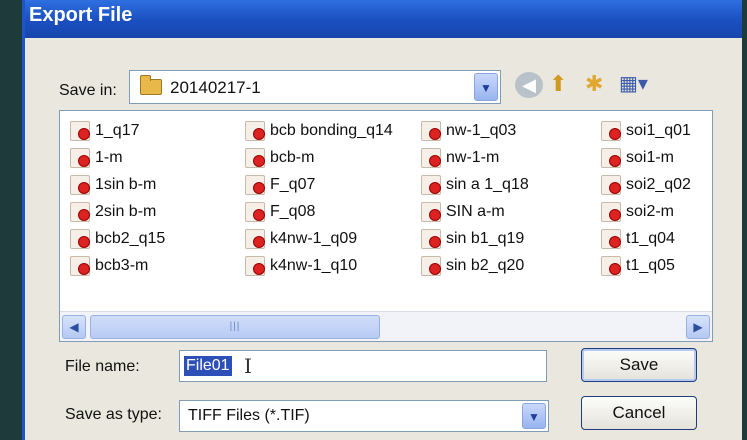 This screenshot has height=440, width=747. I want to click on file-name-label: File name:, so click(102, 366).